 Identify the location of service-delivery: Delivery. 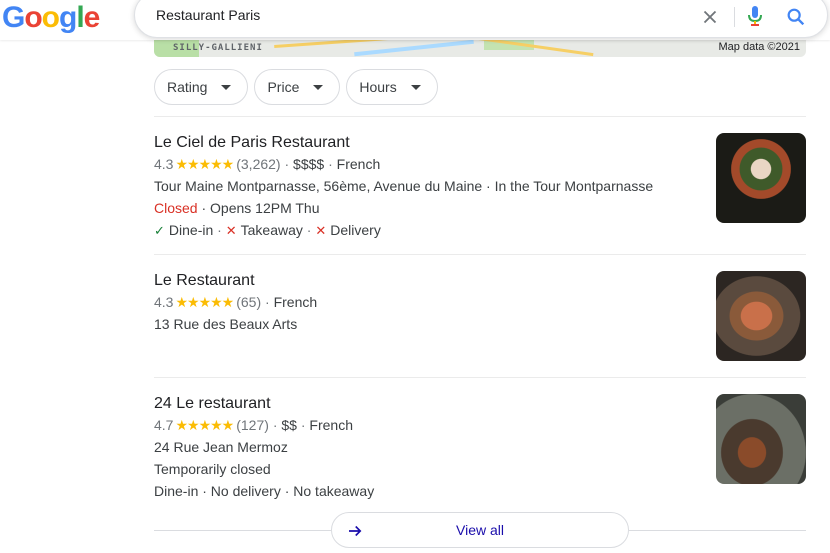
(355, 230).